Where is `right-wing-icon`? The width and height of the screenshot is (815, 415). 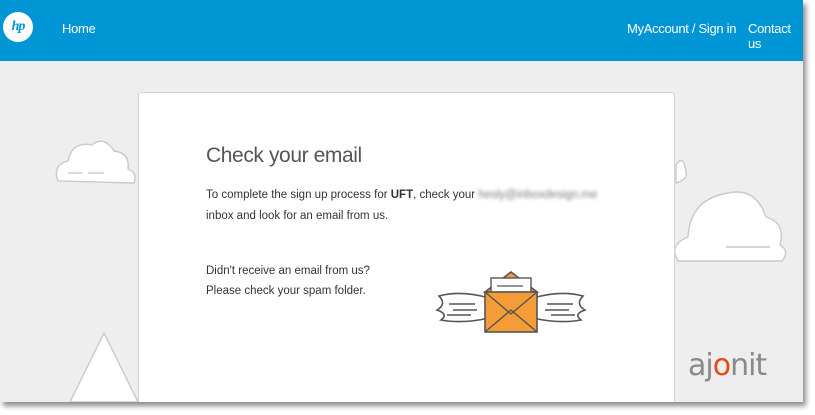 right-wing-icon is located at coordinates (559, 307).